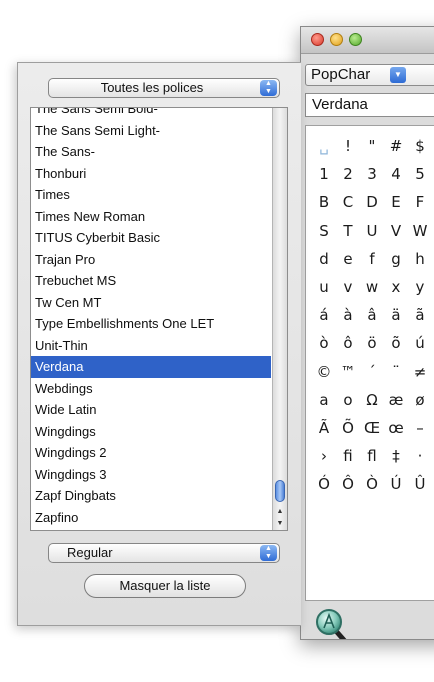  Describe the element at coordinates (324, 428) in the screenshot. I see `character-cell: Ã` at that location.